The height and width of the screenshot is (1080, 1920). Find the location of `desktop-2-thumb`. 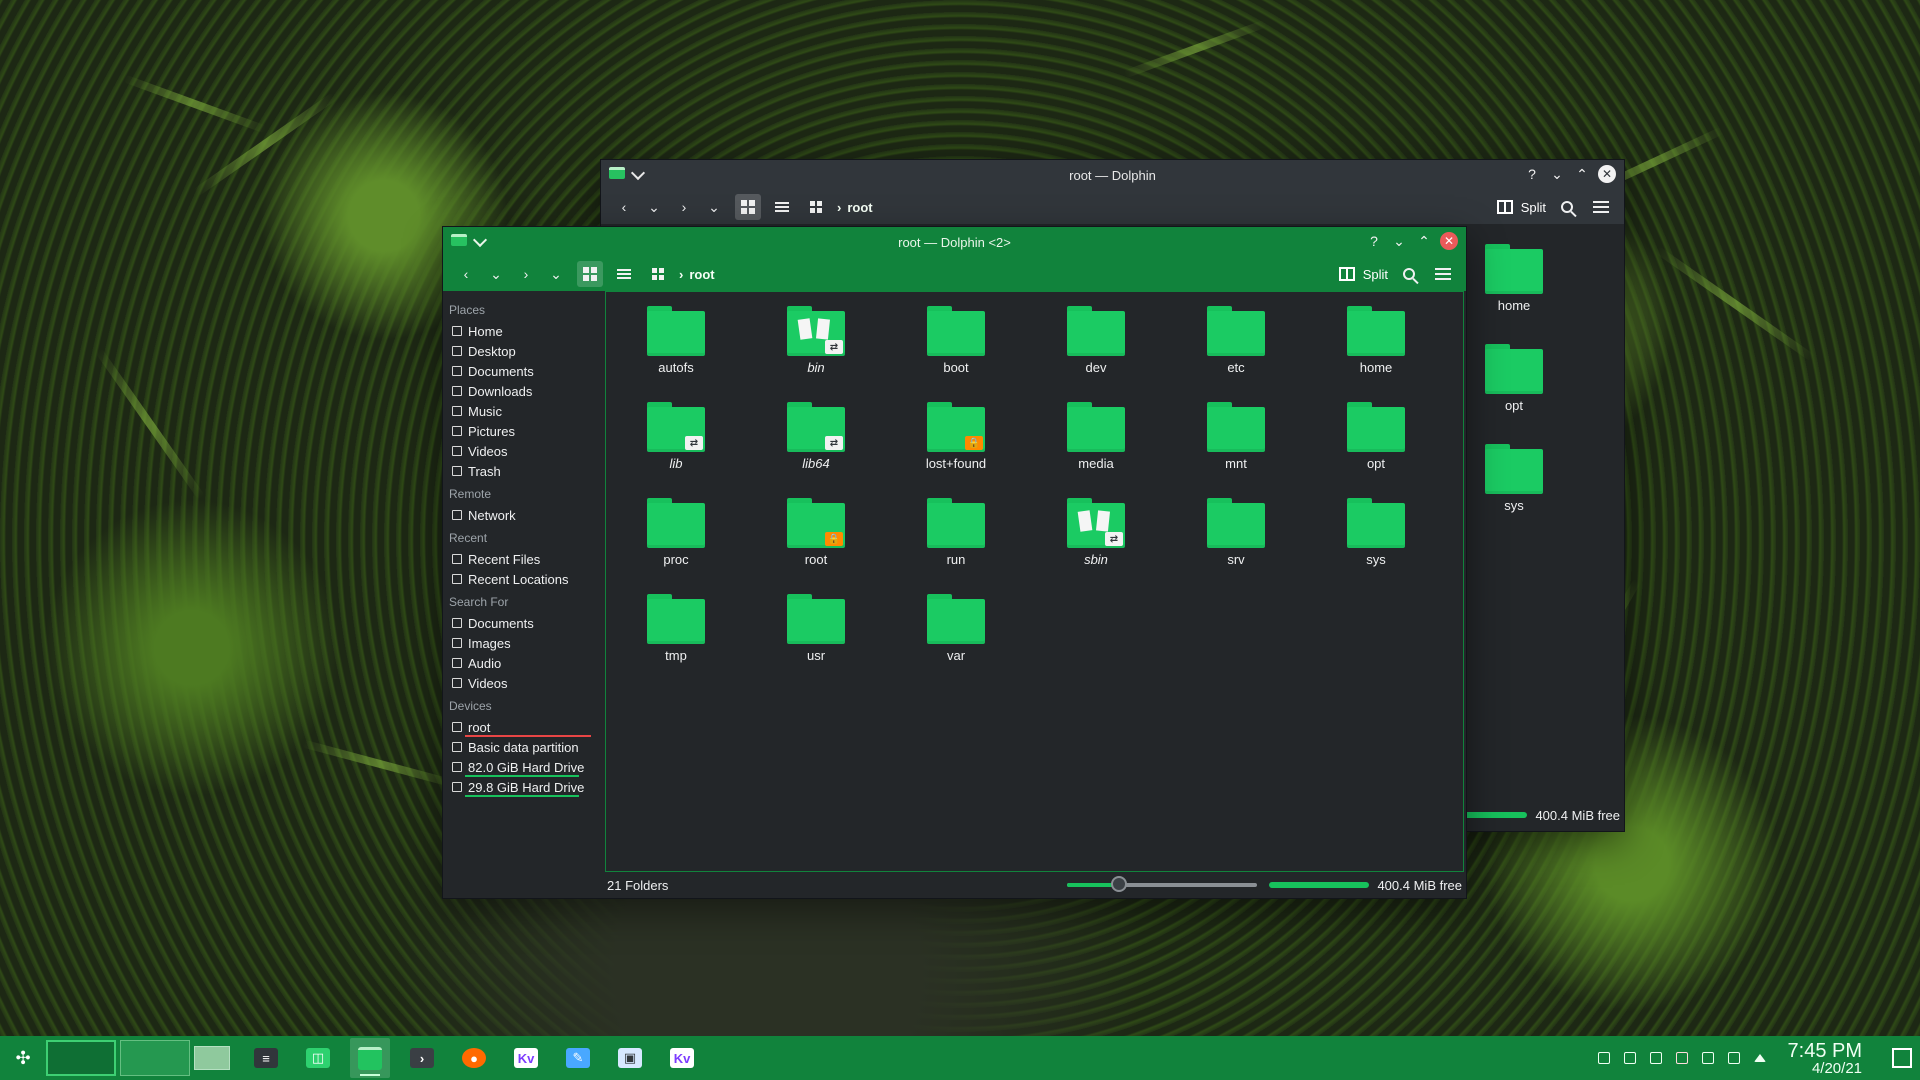

desktop-2-thumb is located at coordinates (155, 1058).